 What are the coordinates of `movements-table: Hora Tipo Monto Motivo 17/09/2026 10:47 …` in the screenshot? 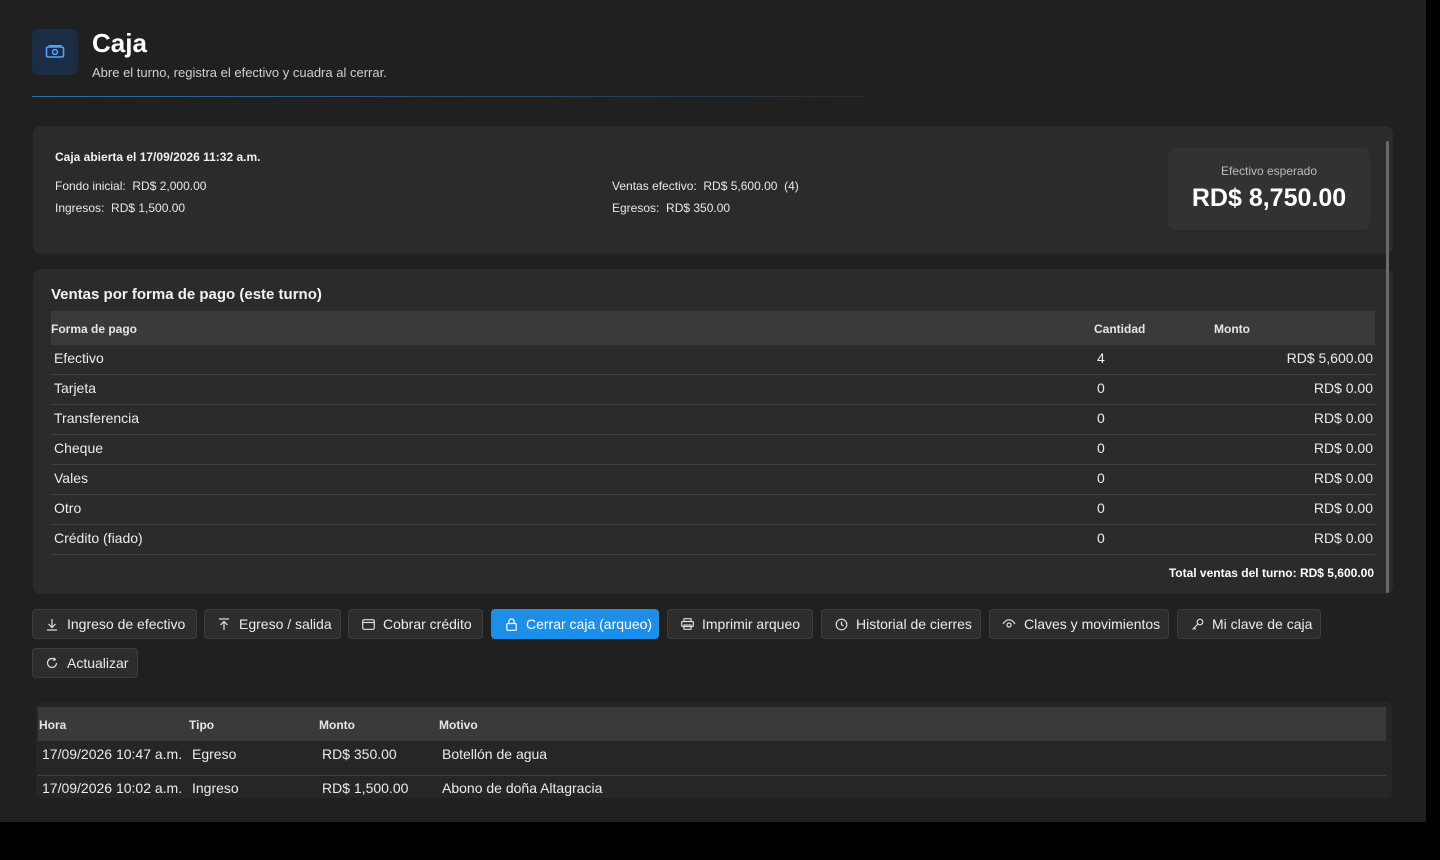 It's located at (714, 750).